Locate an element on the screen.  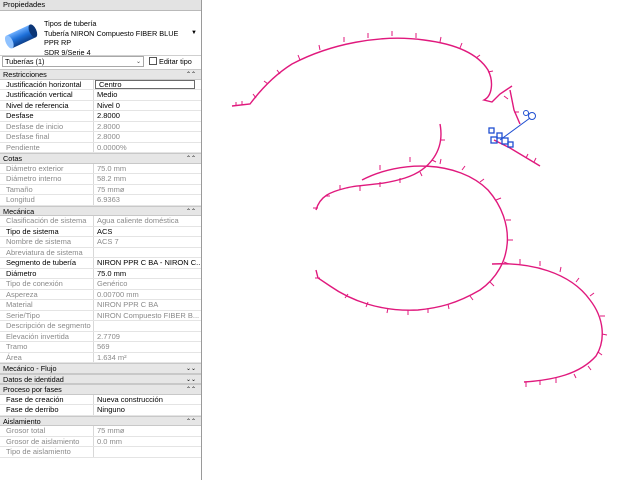
type-family: Tipos de tubería is located at coordinates (70, 23).